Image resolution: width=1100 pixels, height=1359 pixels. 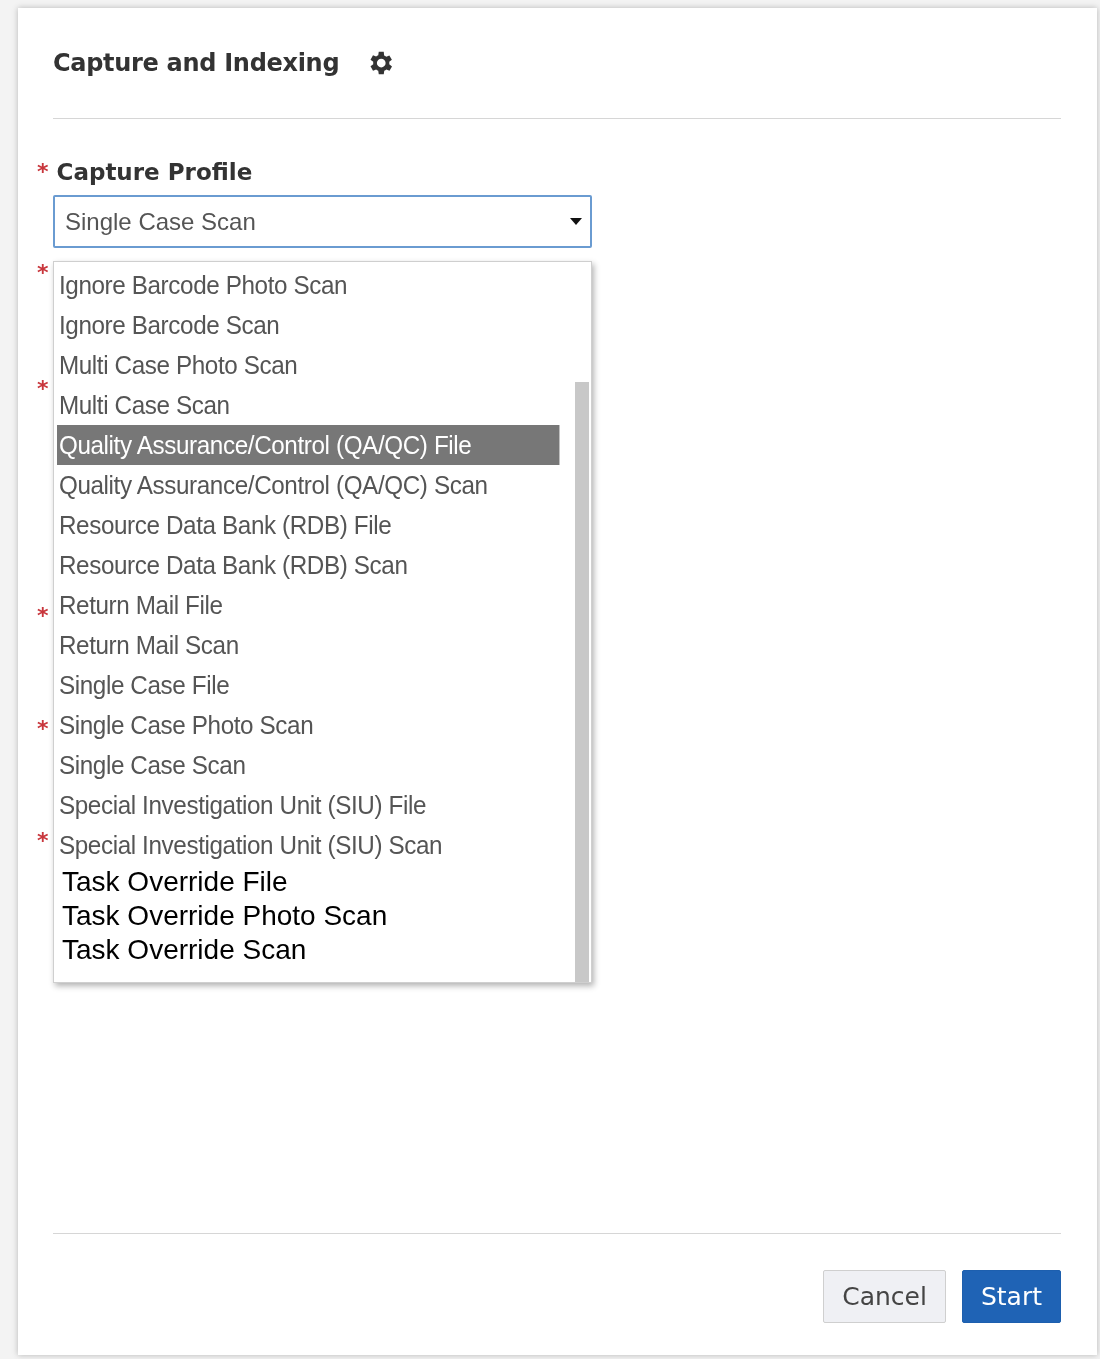 What do you see at coordinates (308, 765) in the screenshot?
I see `dropdown-option: Single Case Scan` at bounding box center [308, 765].